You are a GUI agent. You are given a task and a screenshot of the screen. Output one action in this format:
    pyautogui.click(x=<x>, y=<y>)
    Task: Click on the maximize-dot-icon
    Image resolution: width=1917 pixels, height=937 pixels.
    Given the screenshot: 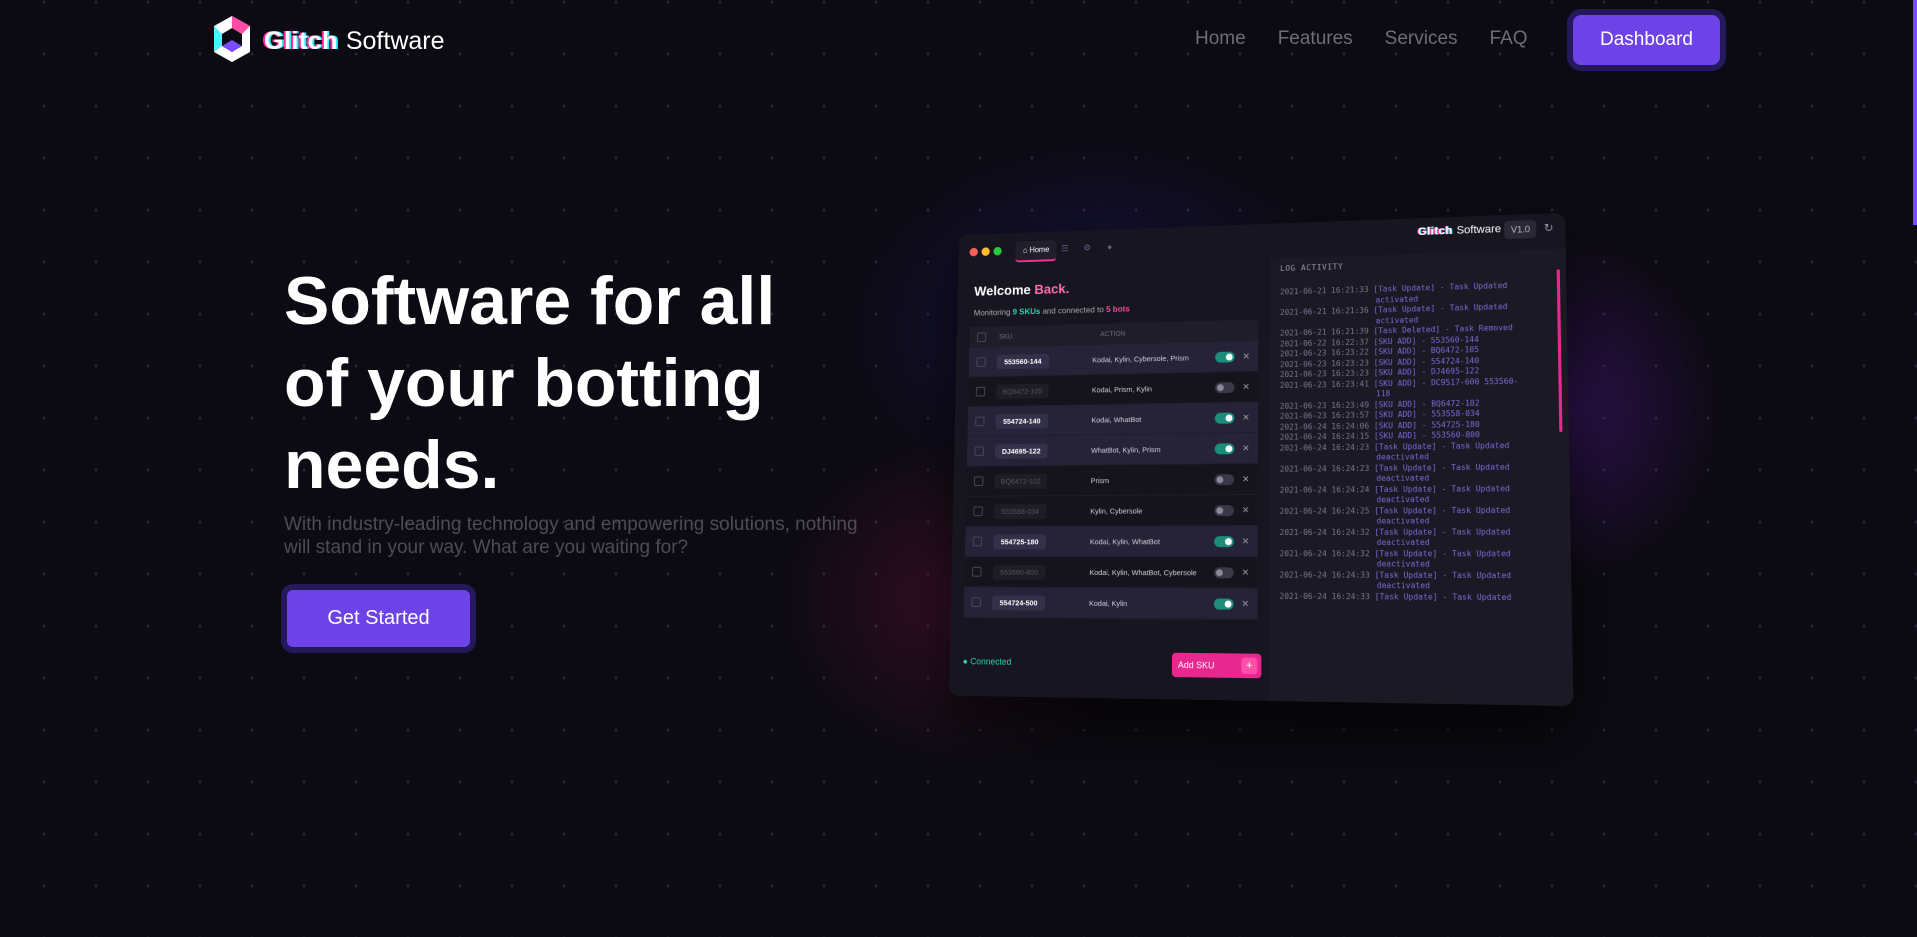 What is the action you would take?
    pyautogui.click(x=997, y=251)
    